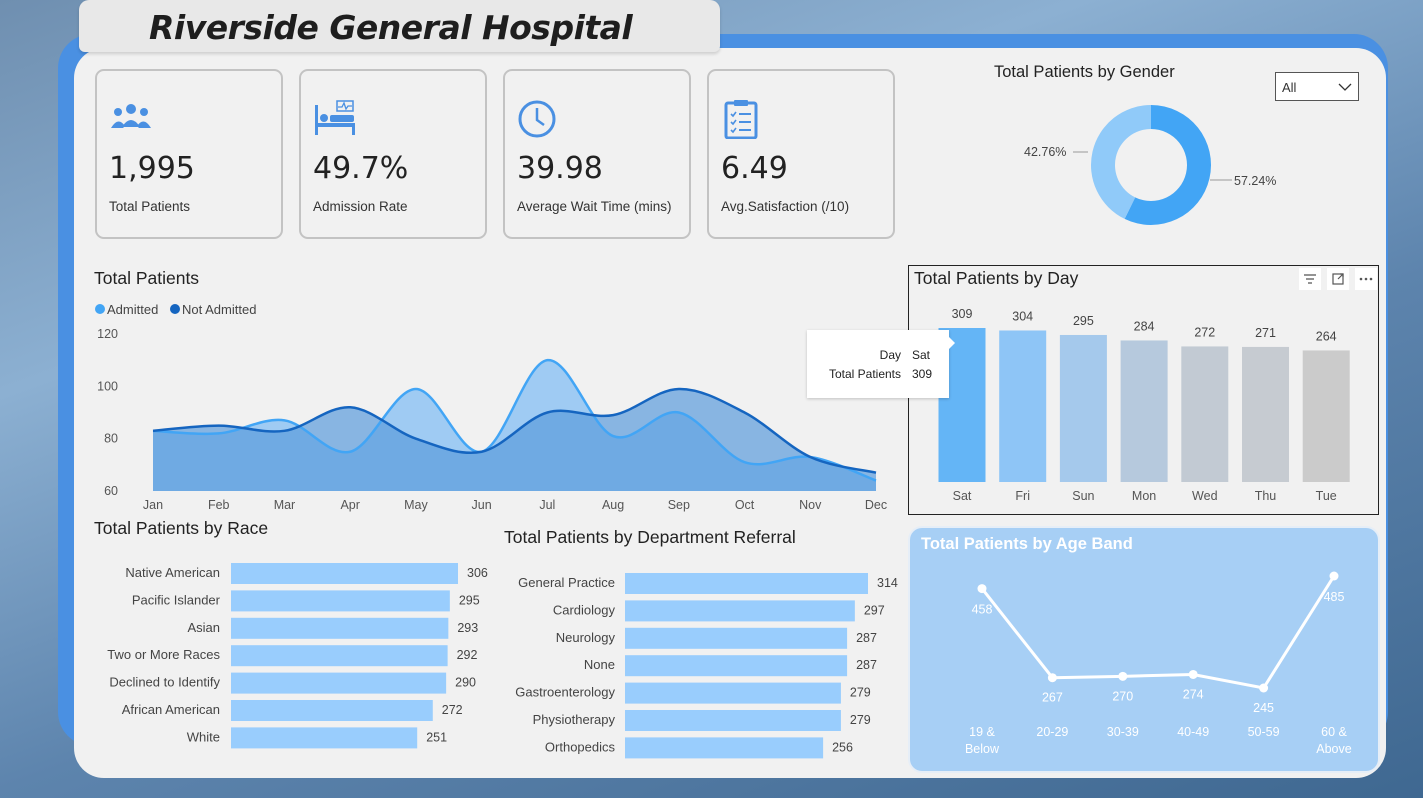 The width and height of the screenshot is (1423, 798). Describe the element at coordinates (1052, 732) in the screenshot. I see `age-axis-label: 20-29` at that location.